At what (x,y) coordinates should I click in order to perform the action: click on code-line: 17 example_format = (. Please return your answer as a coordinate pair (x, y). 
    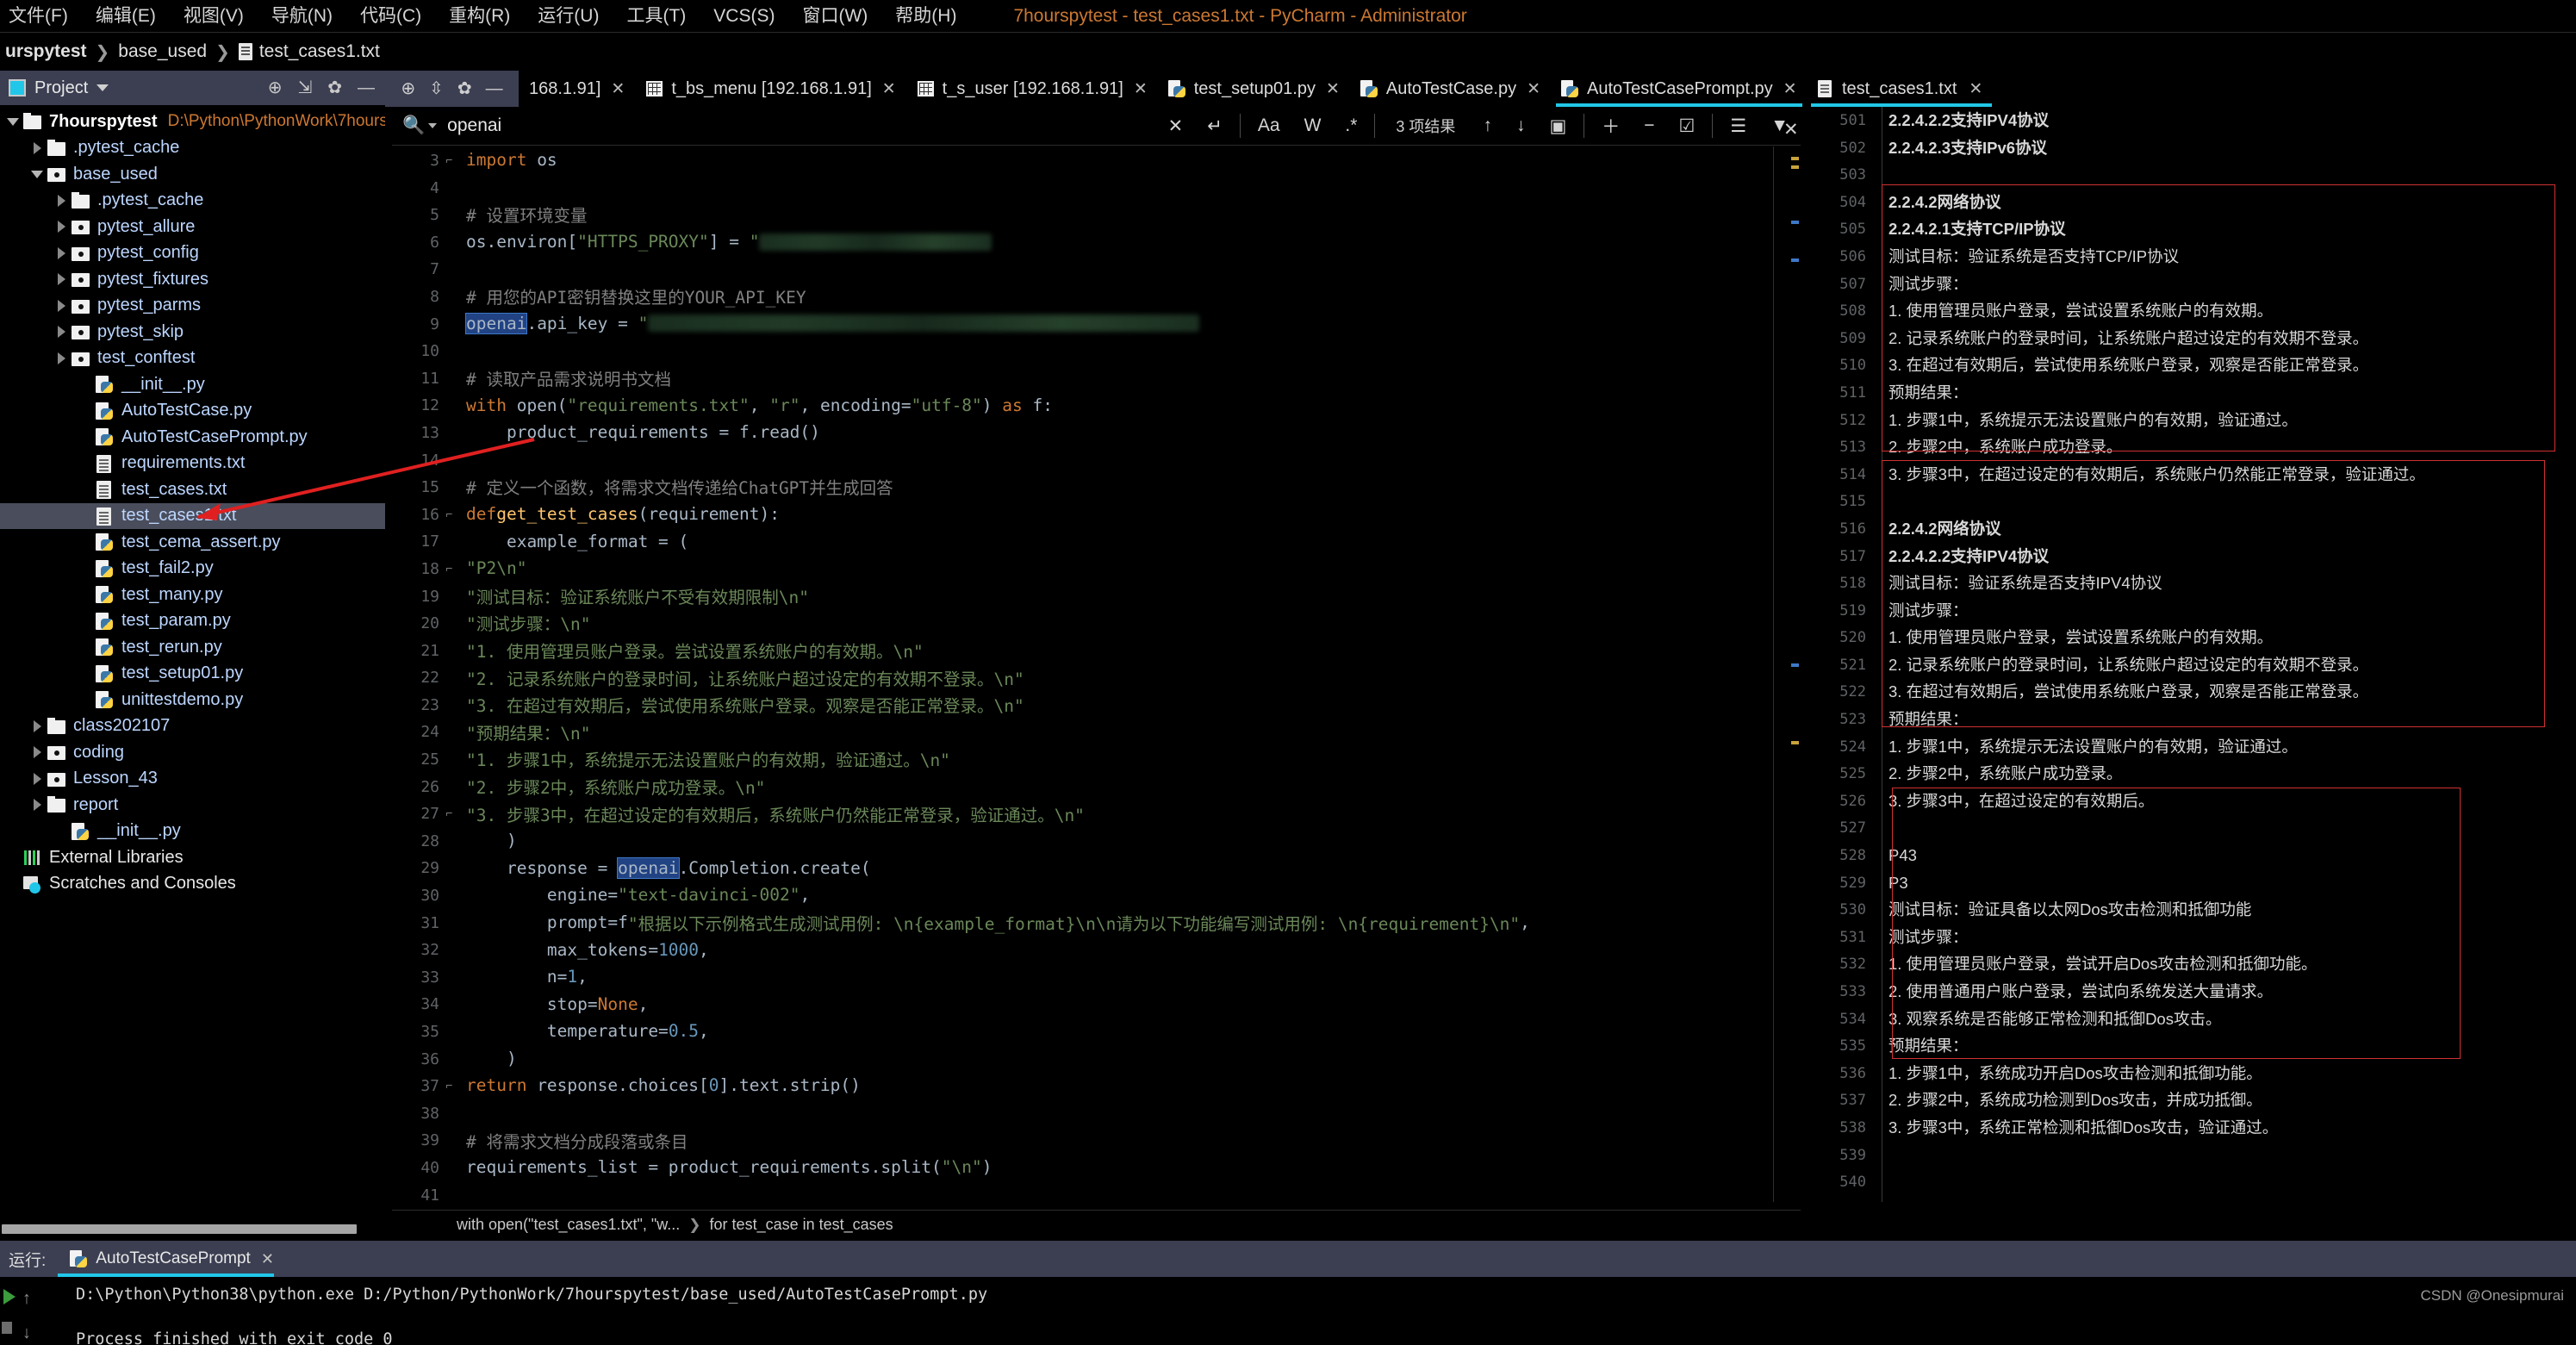
    Looking at the image, I should click on (1097, 541).